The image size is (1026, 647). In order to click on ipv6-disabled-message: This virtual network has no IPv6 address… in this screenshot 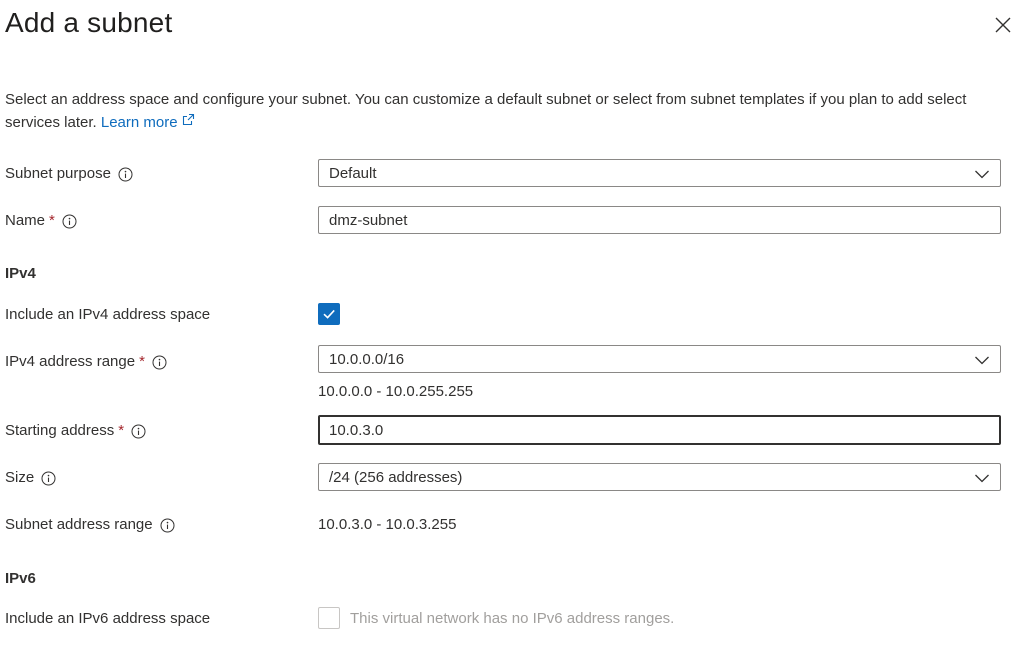, I will do `click(512, 618)`.